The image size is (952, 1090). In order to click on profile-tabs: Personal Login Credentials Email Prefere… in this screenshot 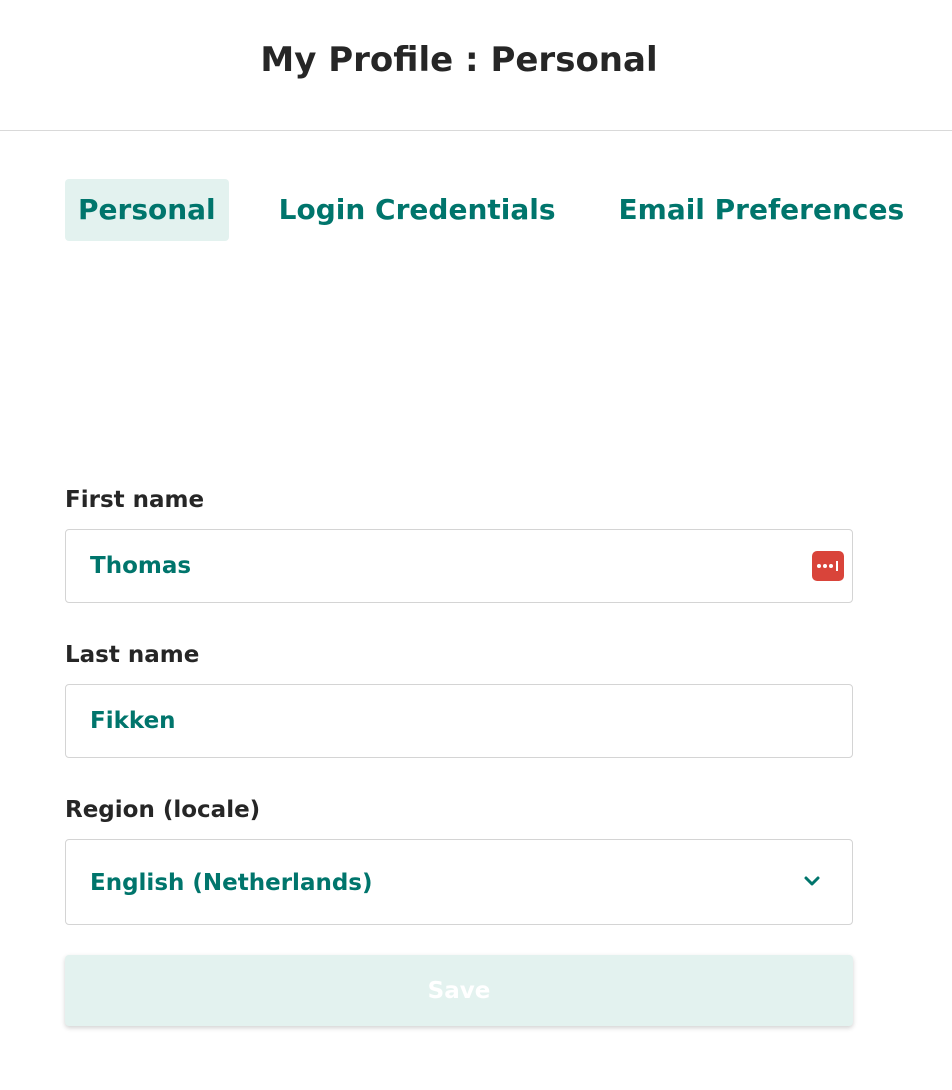, I will do `click(491, 210)`.